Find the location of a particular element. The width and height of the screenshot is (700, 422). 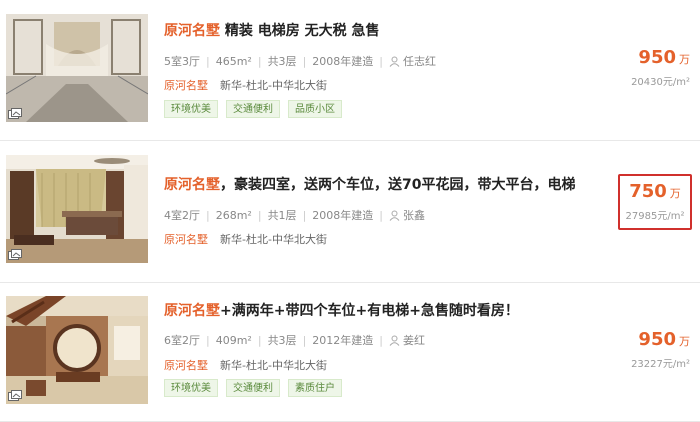

layout-text: 6室2厅 is located at coordinates (182, 340).